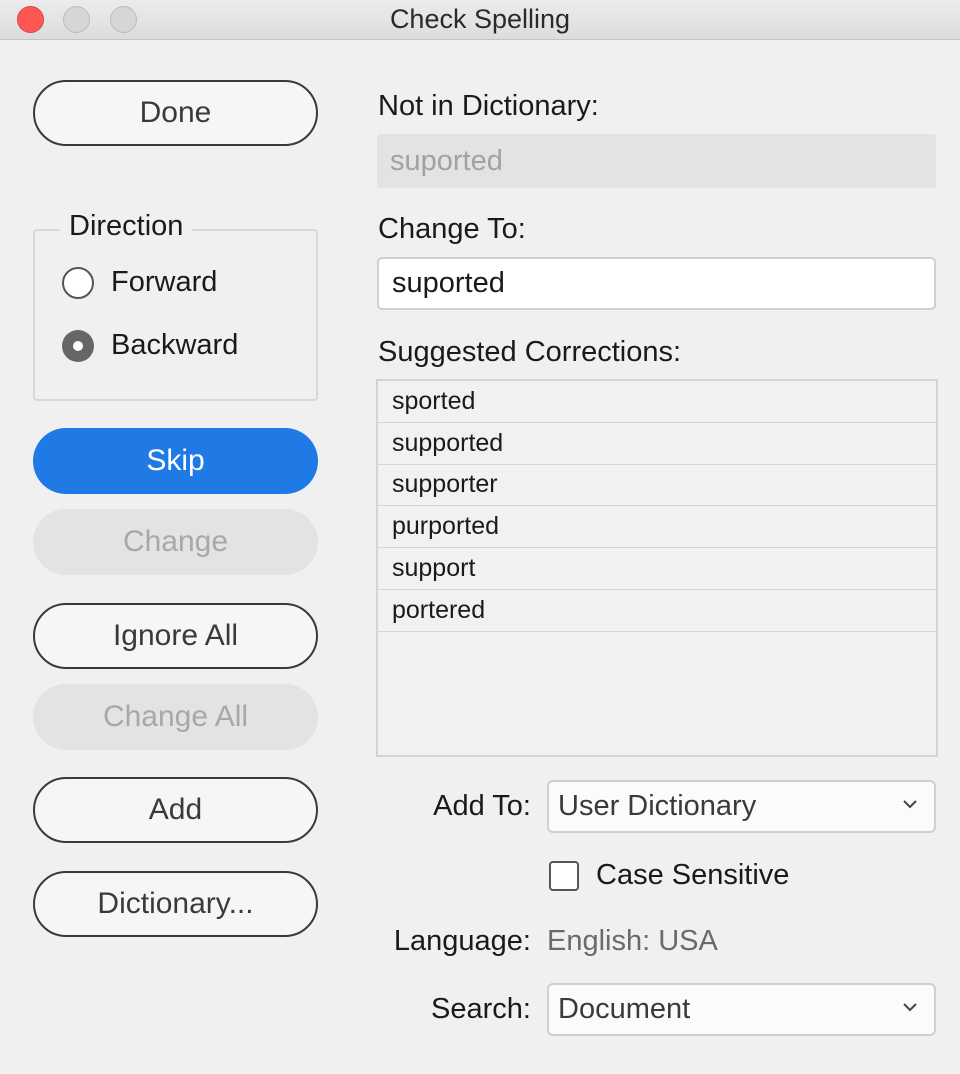 This screenshot has width=960, height=1074. I want to click on add-button: Add, so click(175, 810).